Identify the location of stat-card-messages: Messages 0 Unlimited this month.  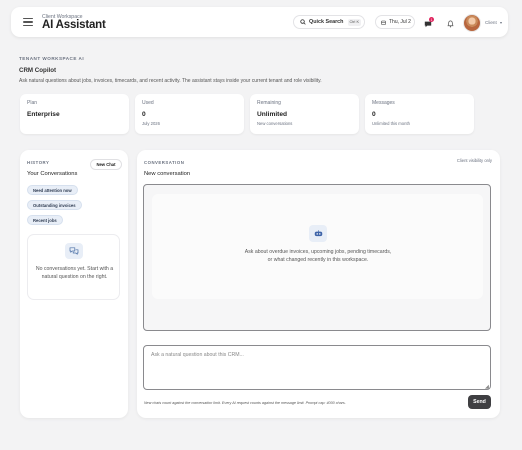
(419, 114).